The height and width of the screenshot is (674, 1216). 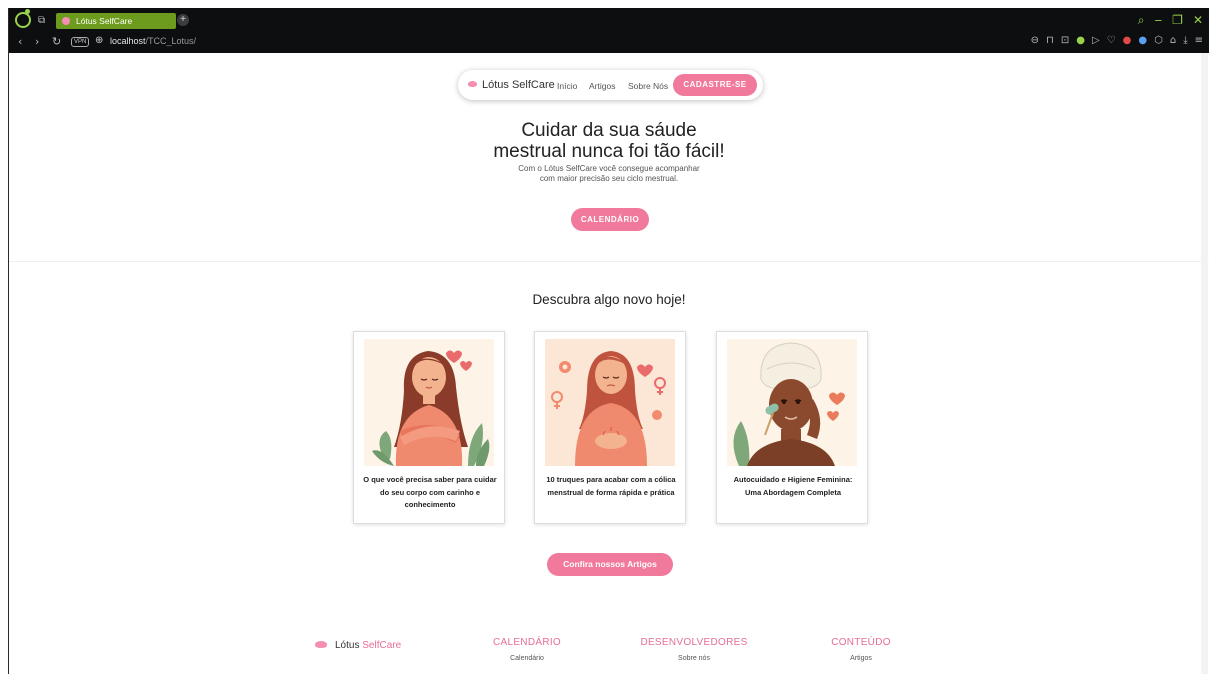 I want to click on bookmark-icon: ⊓, so click(x=1050, y=40).